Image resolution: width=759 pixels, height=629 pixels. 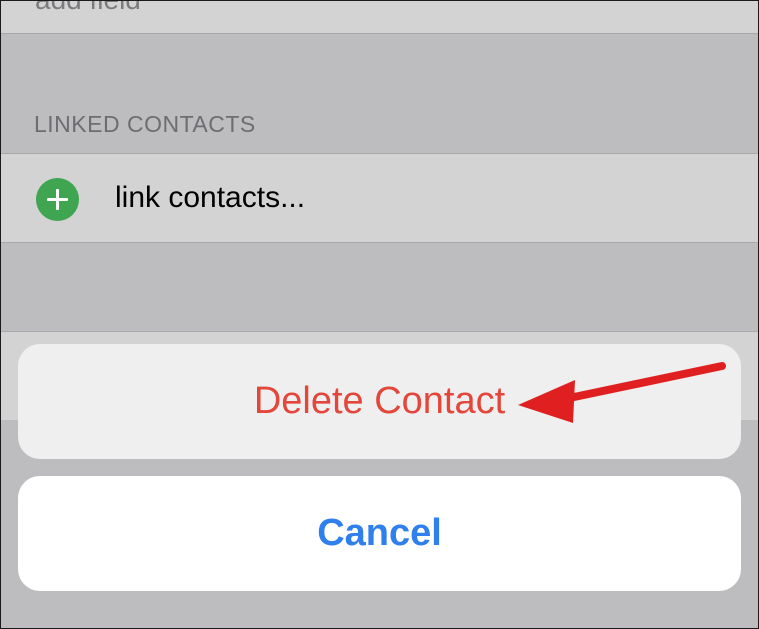 What do you see at coordinates (57, 199) in the screenshot?
I see `add-circle-icon` at bounding box center [57, 199].